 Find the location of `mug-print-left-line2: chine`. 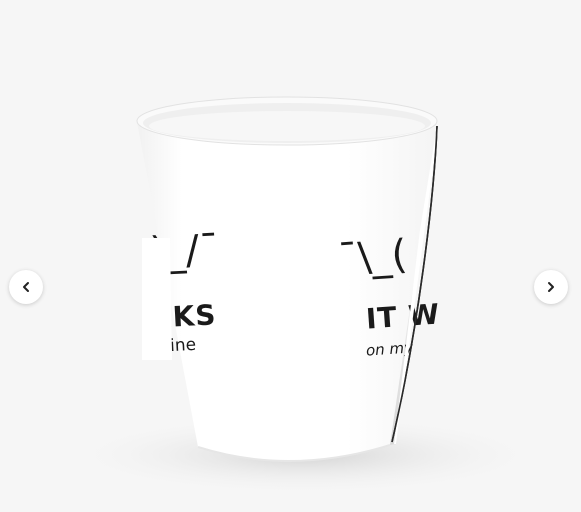

mug-print-left-line2: chine is located at coordinates (173, 346).